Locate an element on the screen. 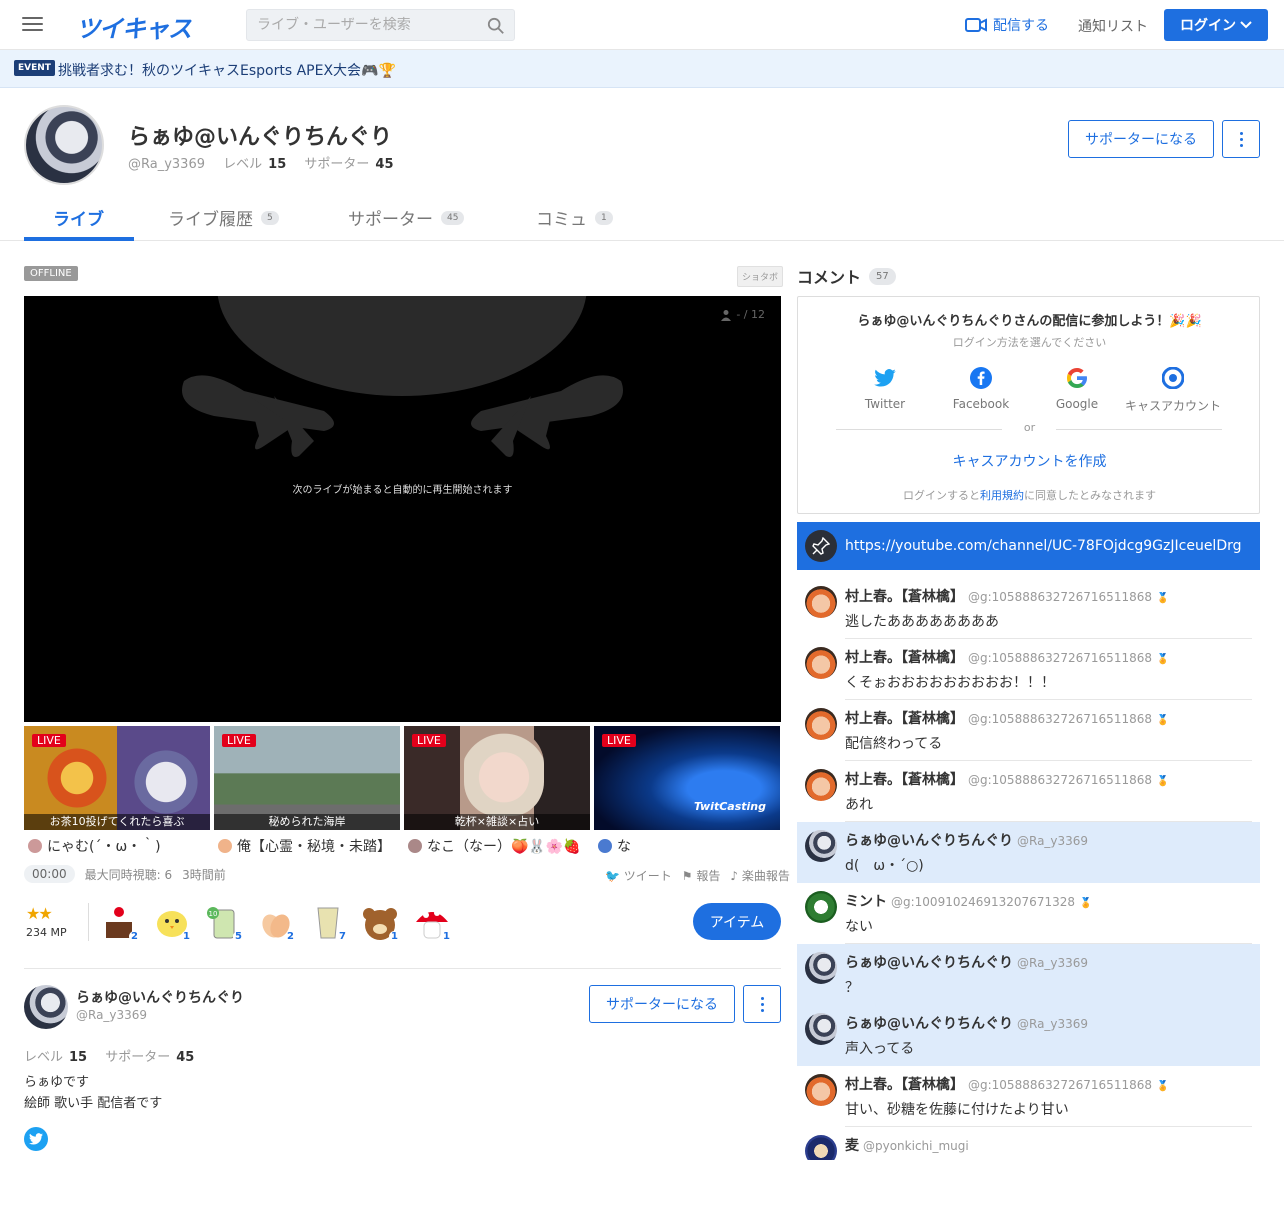 The height and width of the screenshot is (1224, 1284). recommended-live-thumb: LIVE 乾杯×雑談×占い is located at coordinates (497, 778).